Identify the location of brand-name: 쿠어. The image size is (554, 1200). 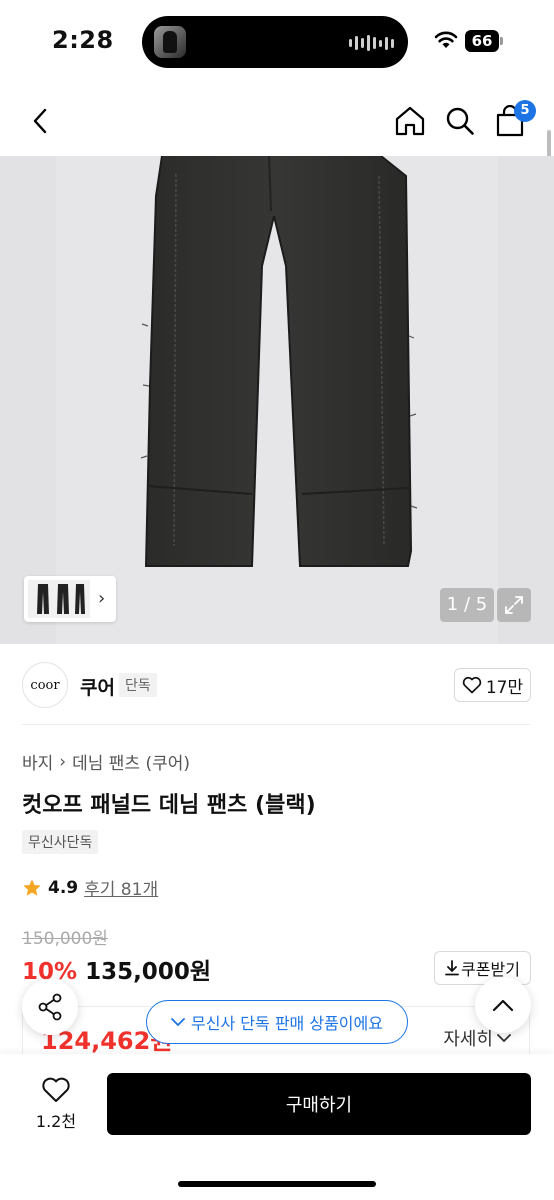
(97, 686).